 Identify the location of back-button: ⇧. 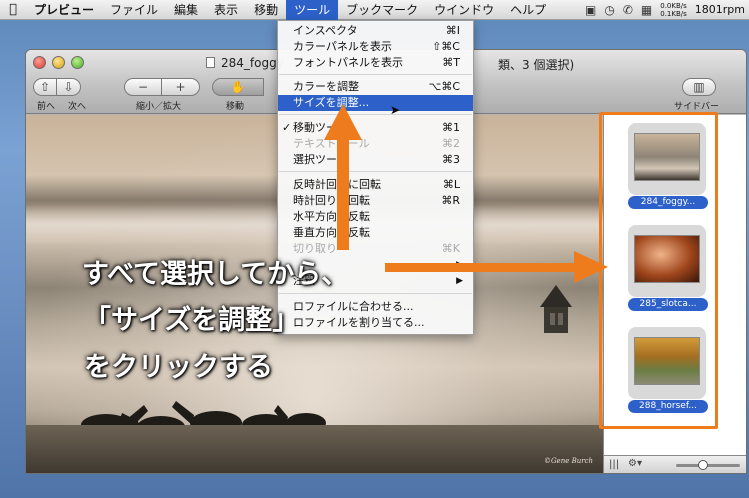
(45, 87).